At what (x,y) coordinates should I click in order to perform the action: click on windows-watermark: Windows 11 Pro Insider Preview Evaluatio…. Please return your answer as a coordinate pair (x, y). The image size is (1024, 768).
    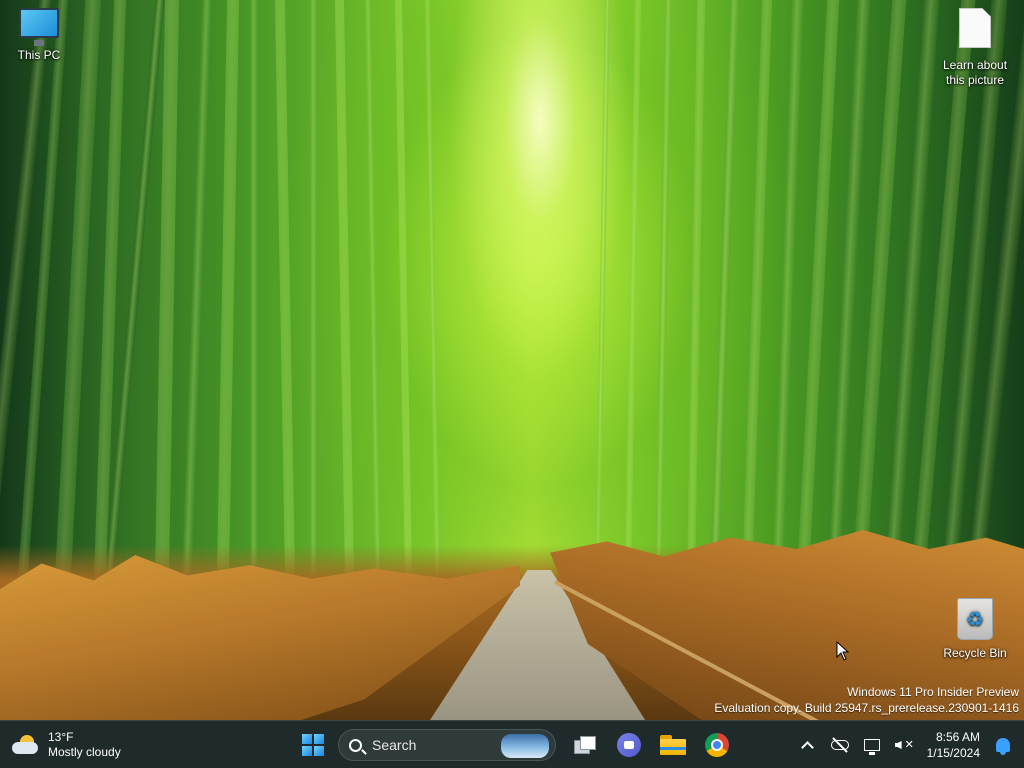
    Looking at the image, I should click on (866, 700).